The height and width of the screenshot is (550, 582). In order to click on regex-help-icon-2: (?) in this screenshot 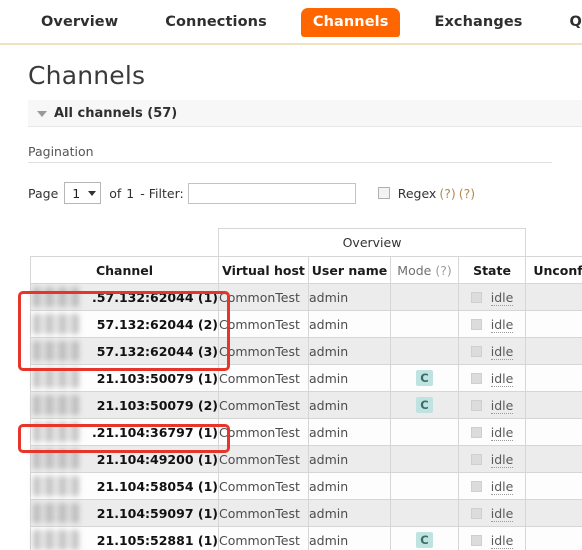, I will do `click(467, 193)`.